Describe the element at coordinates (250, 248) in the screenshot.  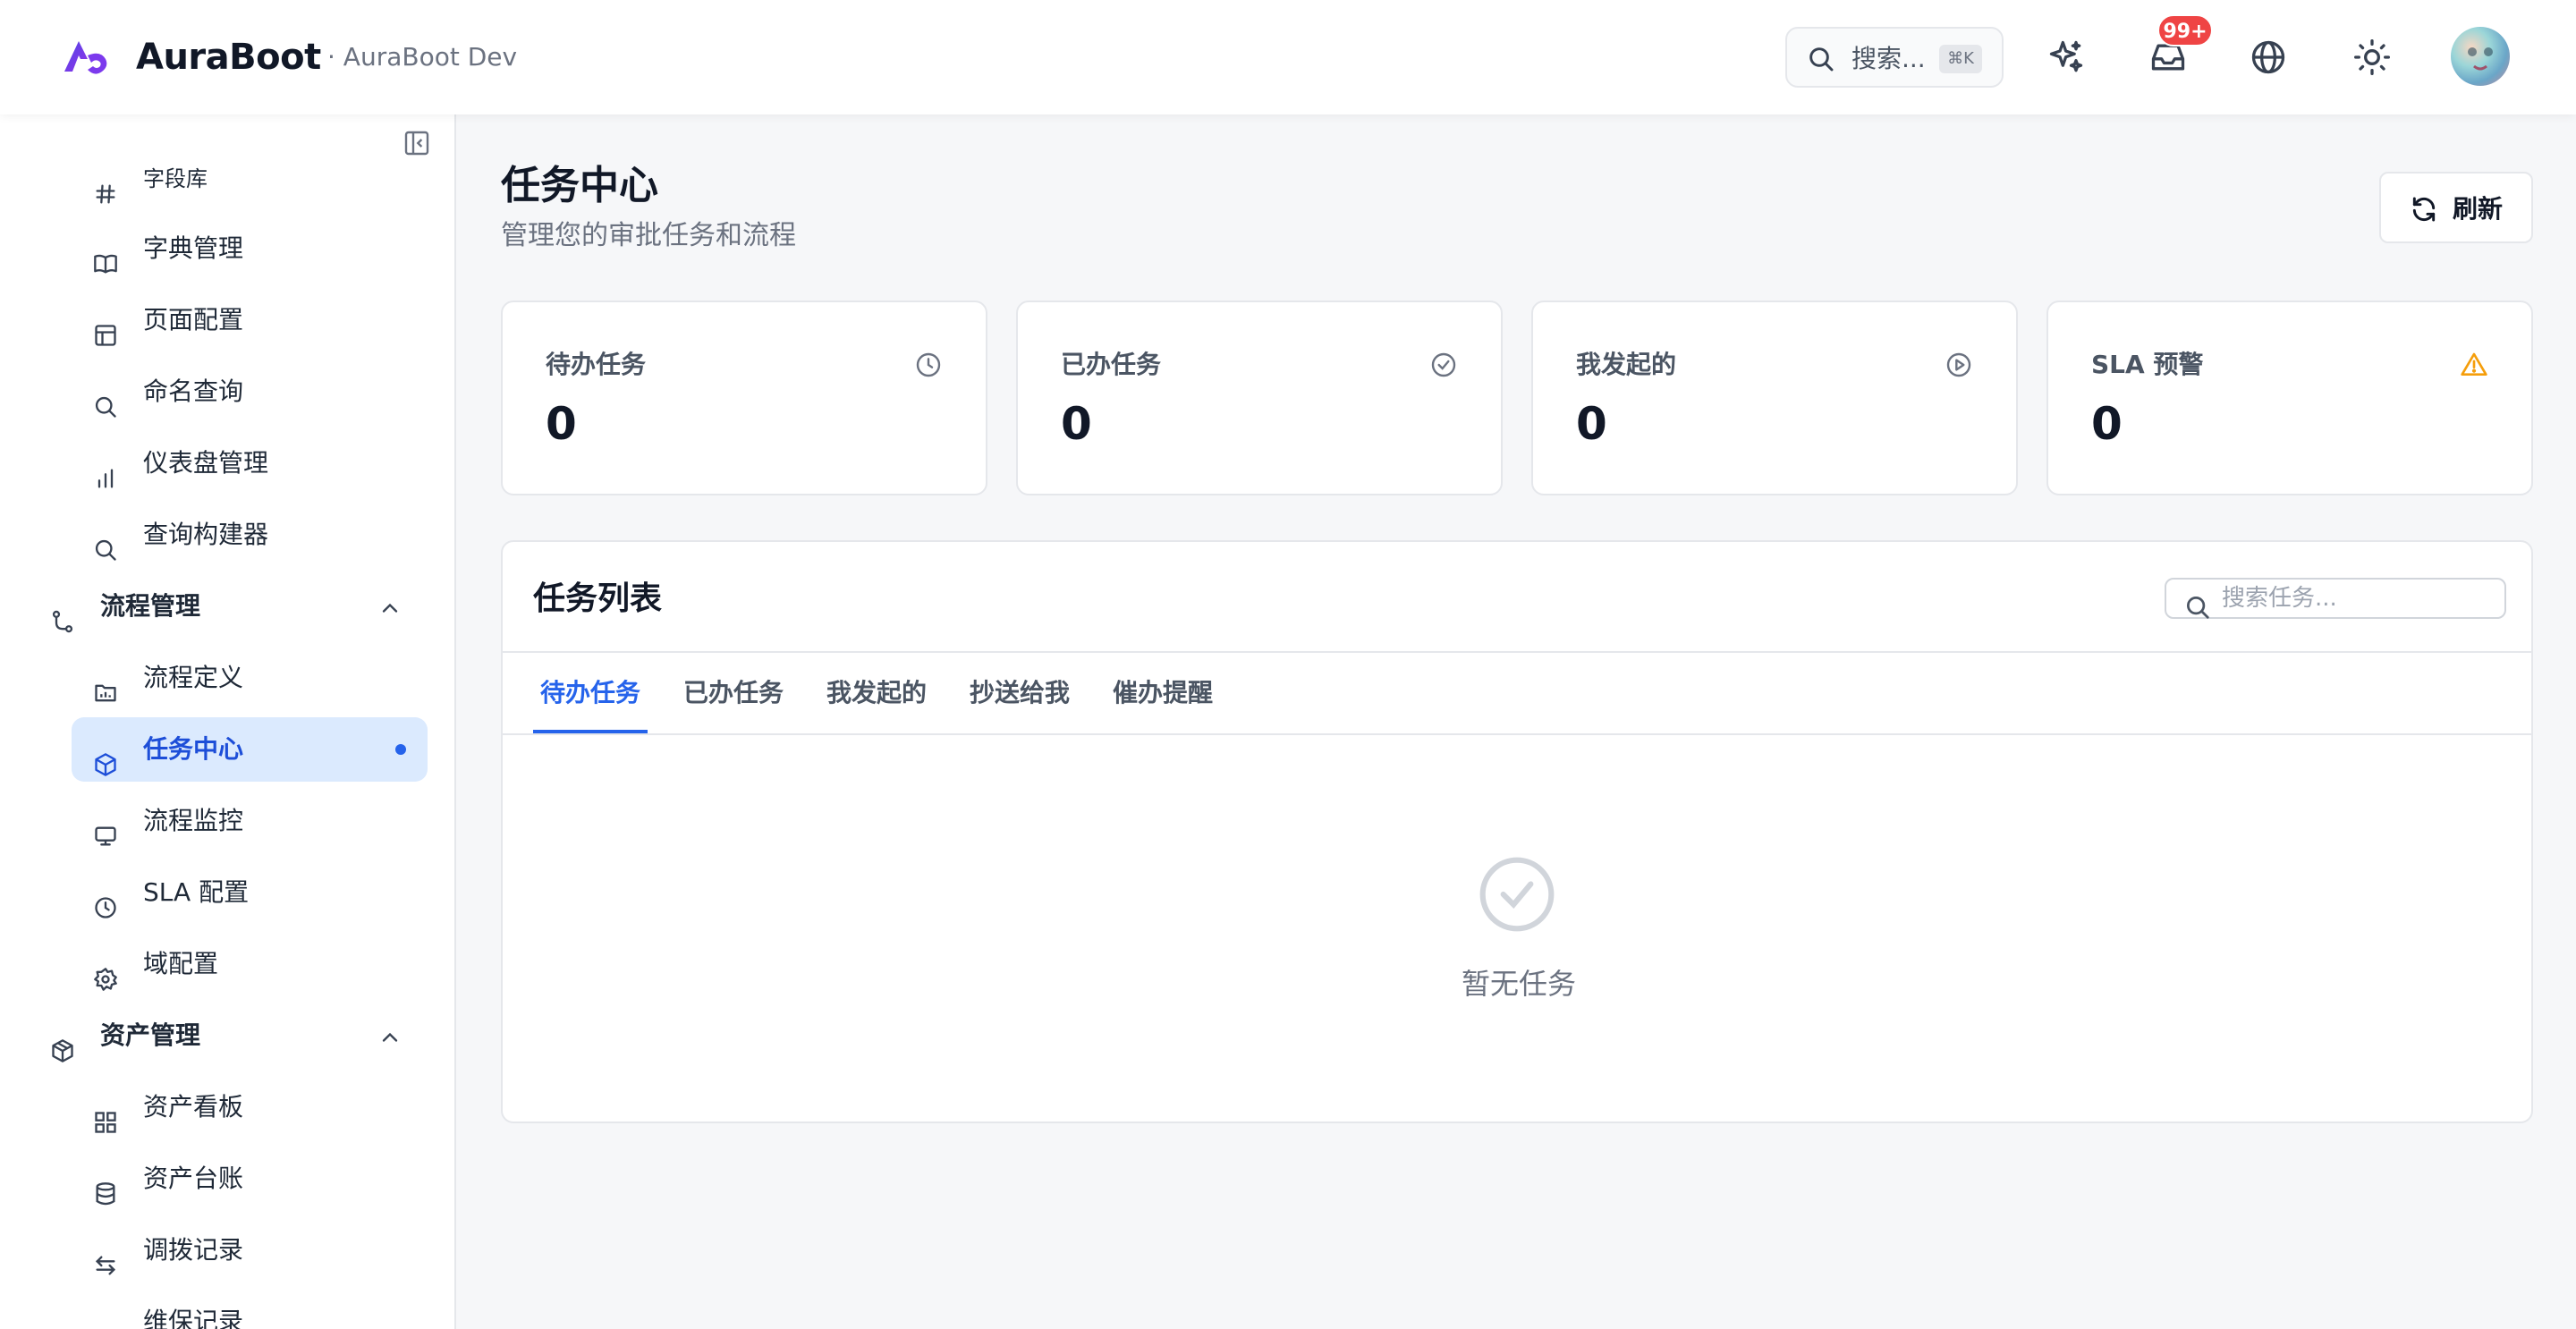
I see `sidebar-item-dictionary: 字典管理` at that location.